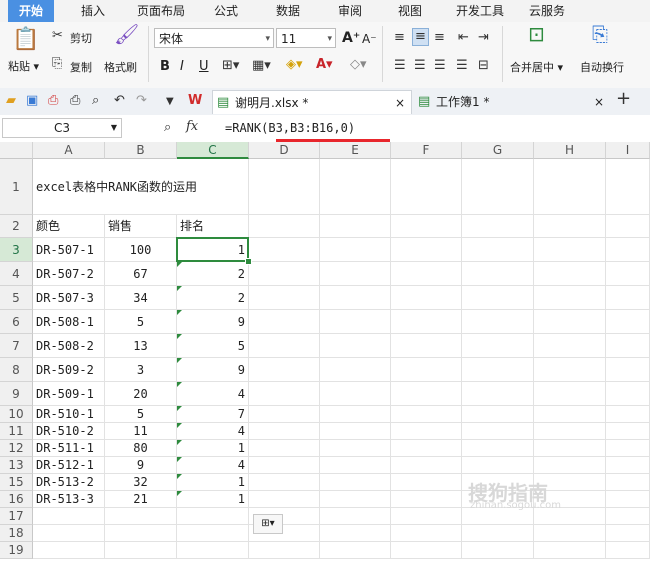 The height and width of the screenshot is (565, 650). What do you see at coordinates (420, 37) in the screenshot?
I see `align-middle-icon: ≡` at bounding box center [420, 37].